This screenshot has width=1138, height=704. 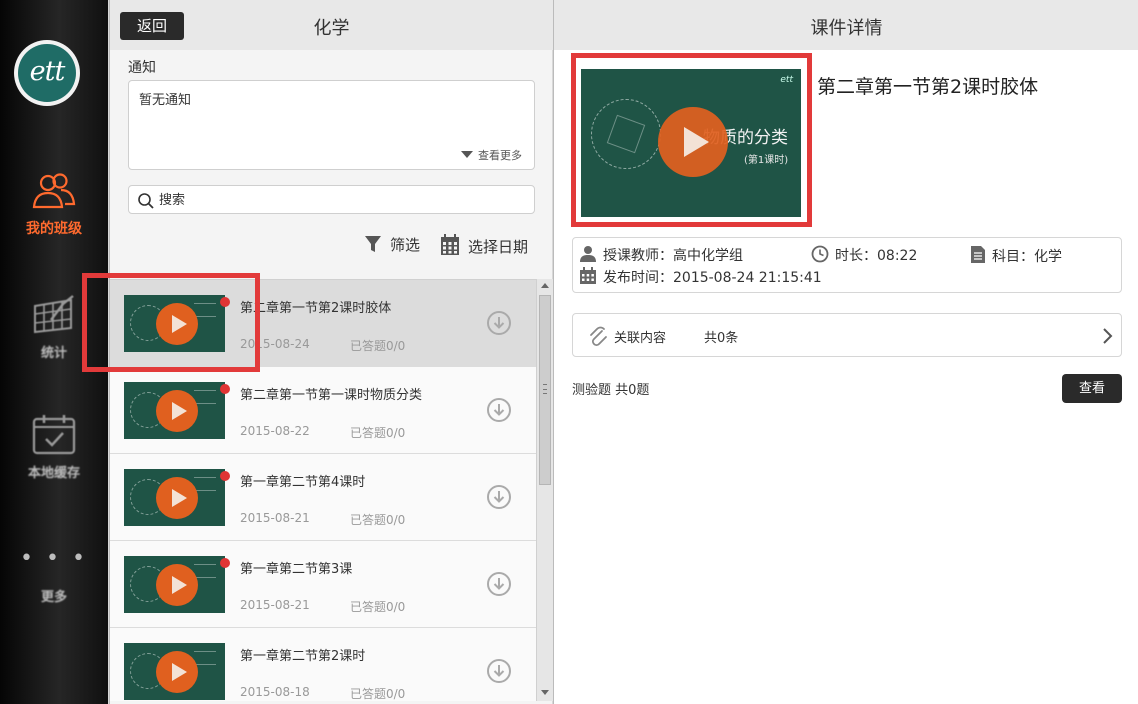 What do you see at coordinates (847, 335) in the screenshot?
I see `related-content-row: 关联内容 共0条` at bounding box center [847, 335].